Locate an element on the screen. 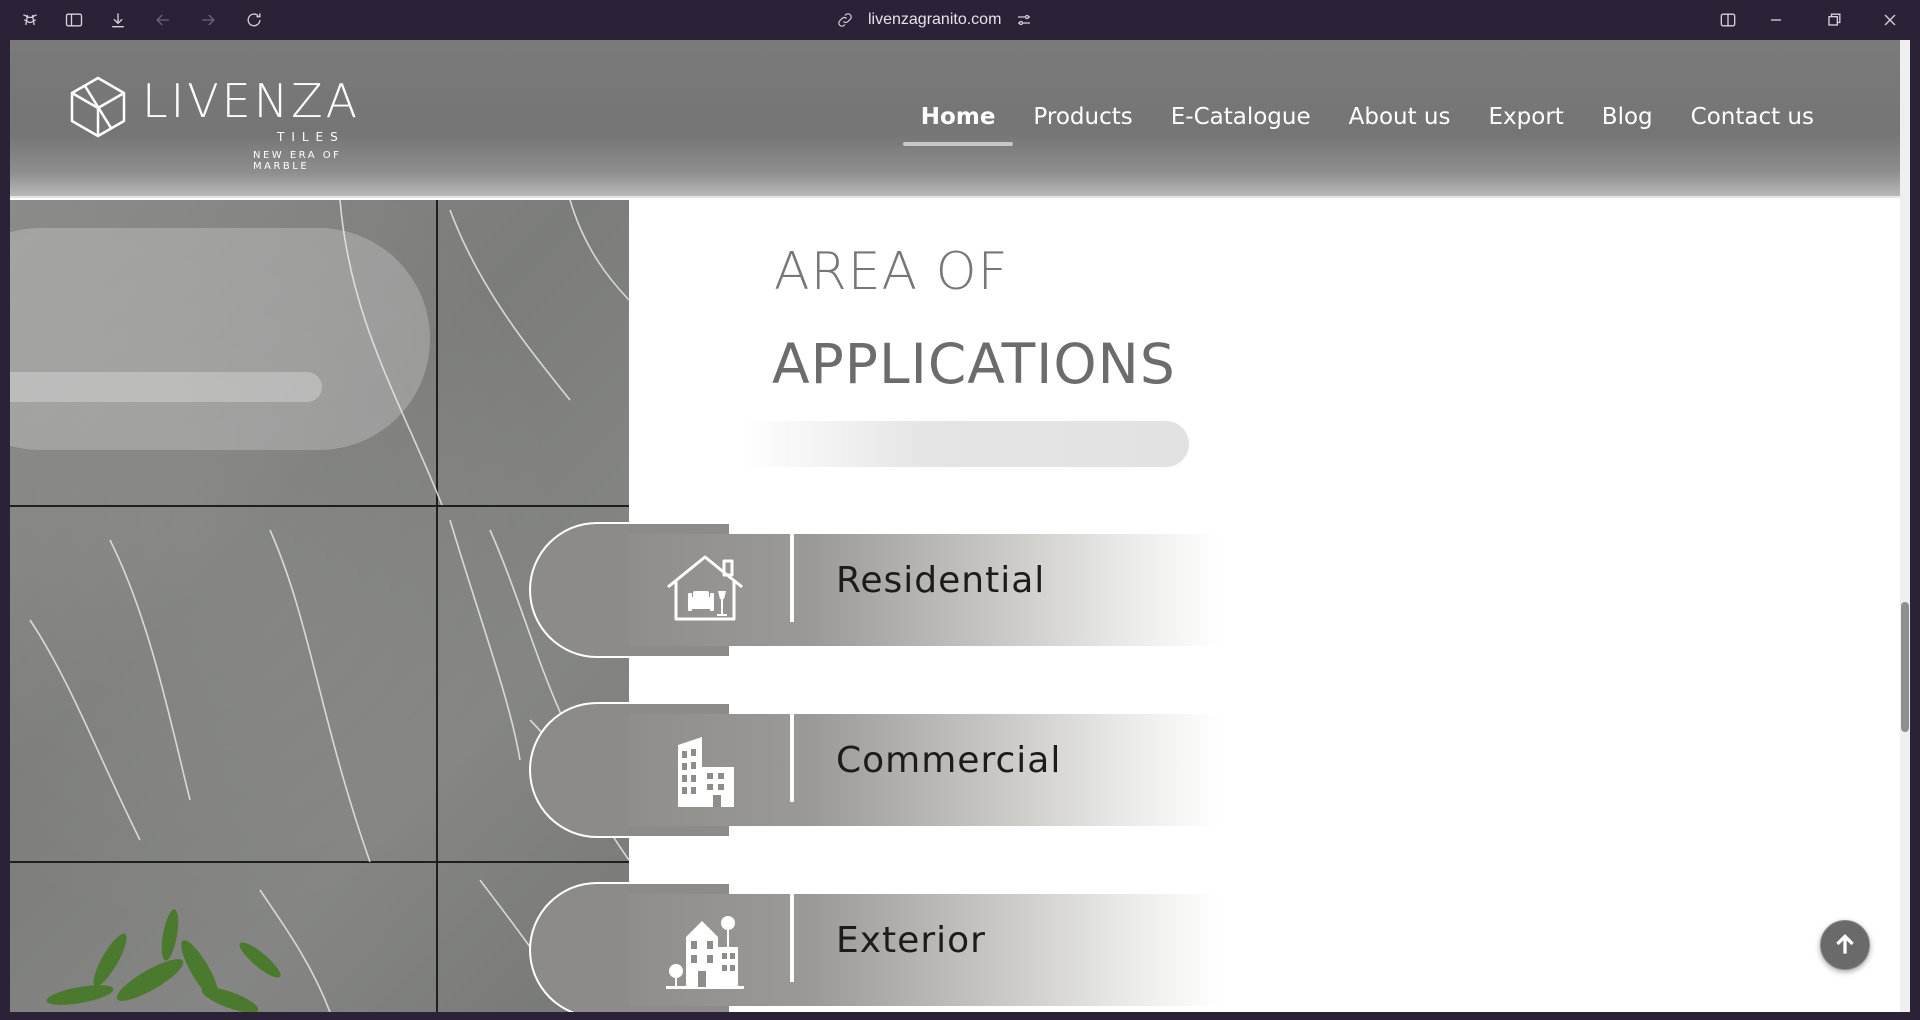 The width and height of the screenshot is (1920, 1020). logo-wordmark: LIVENZA is located at coordinates (251, 101).